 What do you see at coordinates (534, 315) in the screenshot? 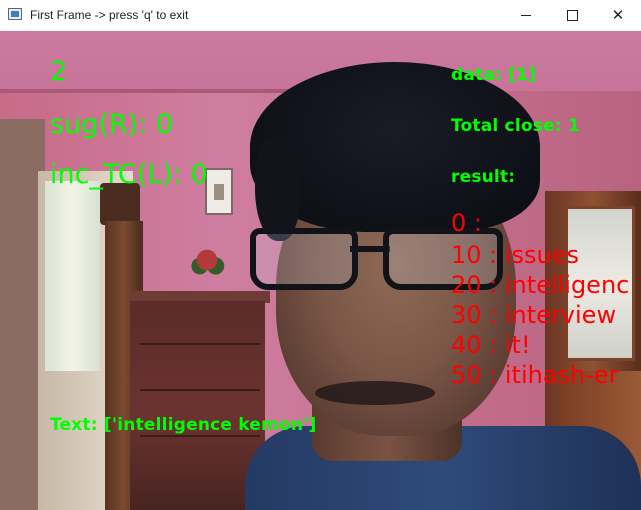
I see `result-line: 30 : interview` at bounding box center [534, 315].